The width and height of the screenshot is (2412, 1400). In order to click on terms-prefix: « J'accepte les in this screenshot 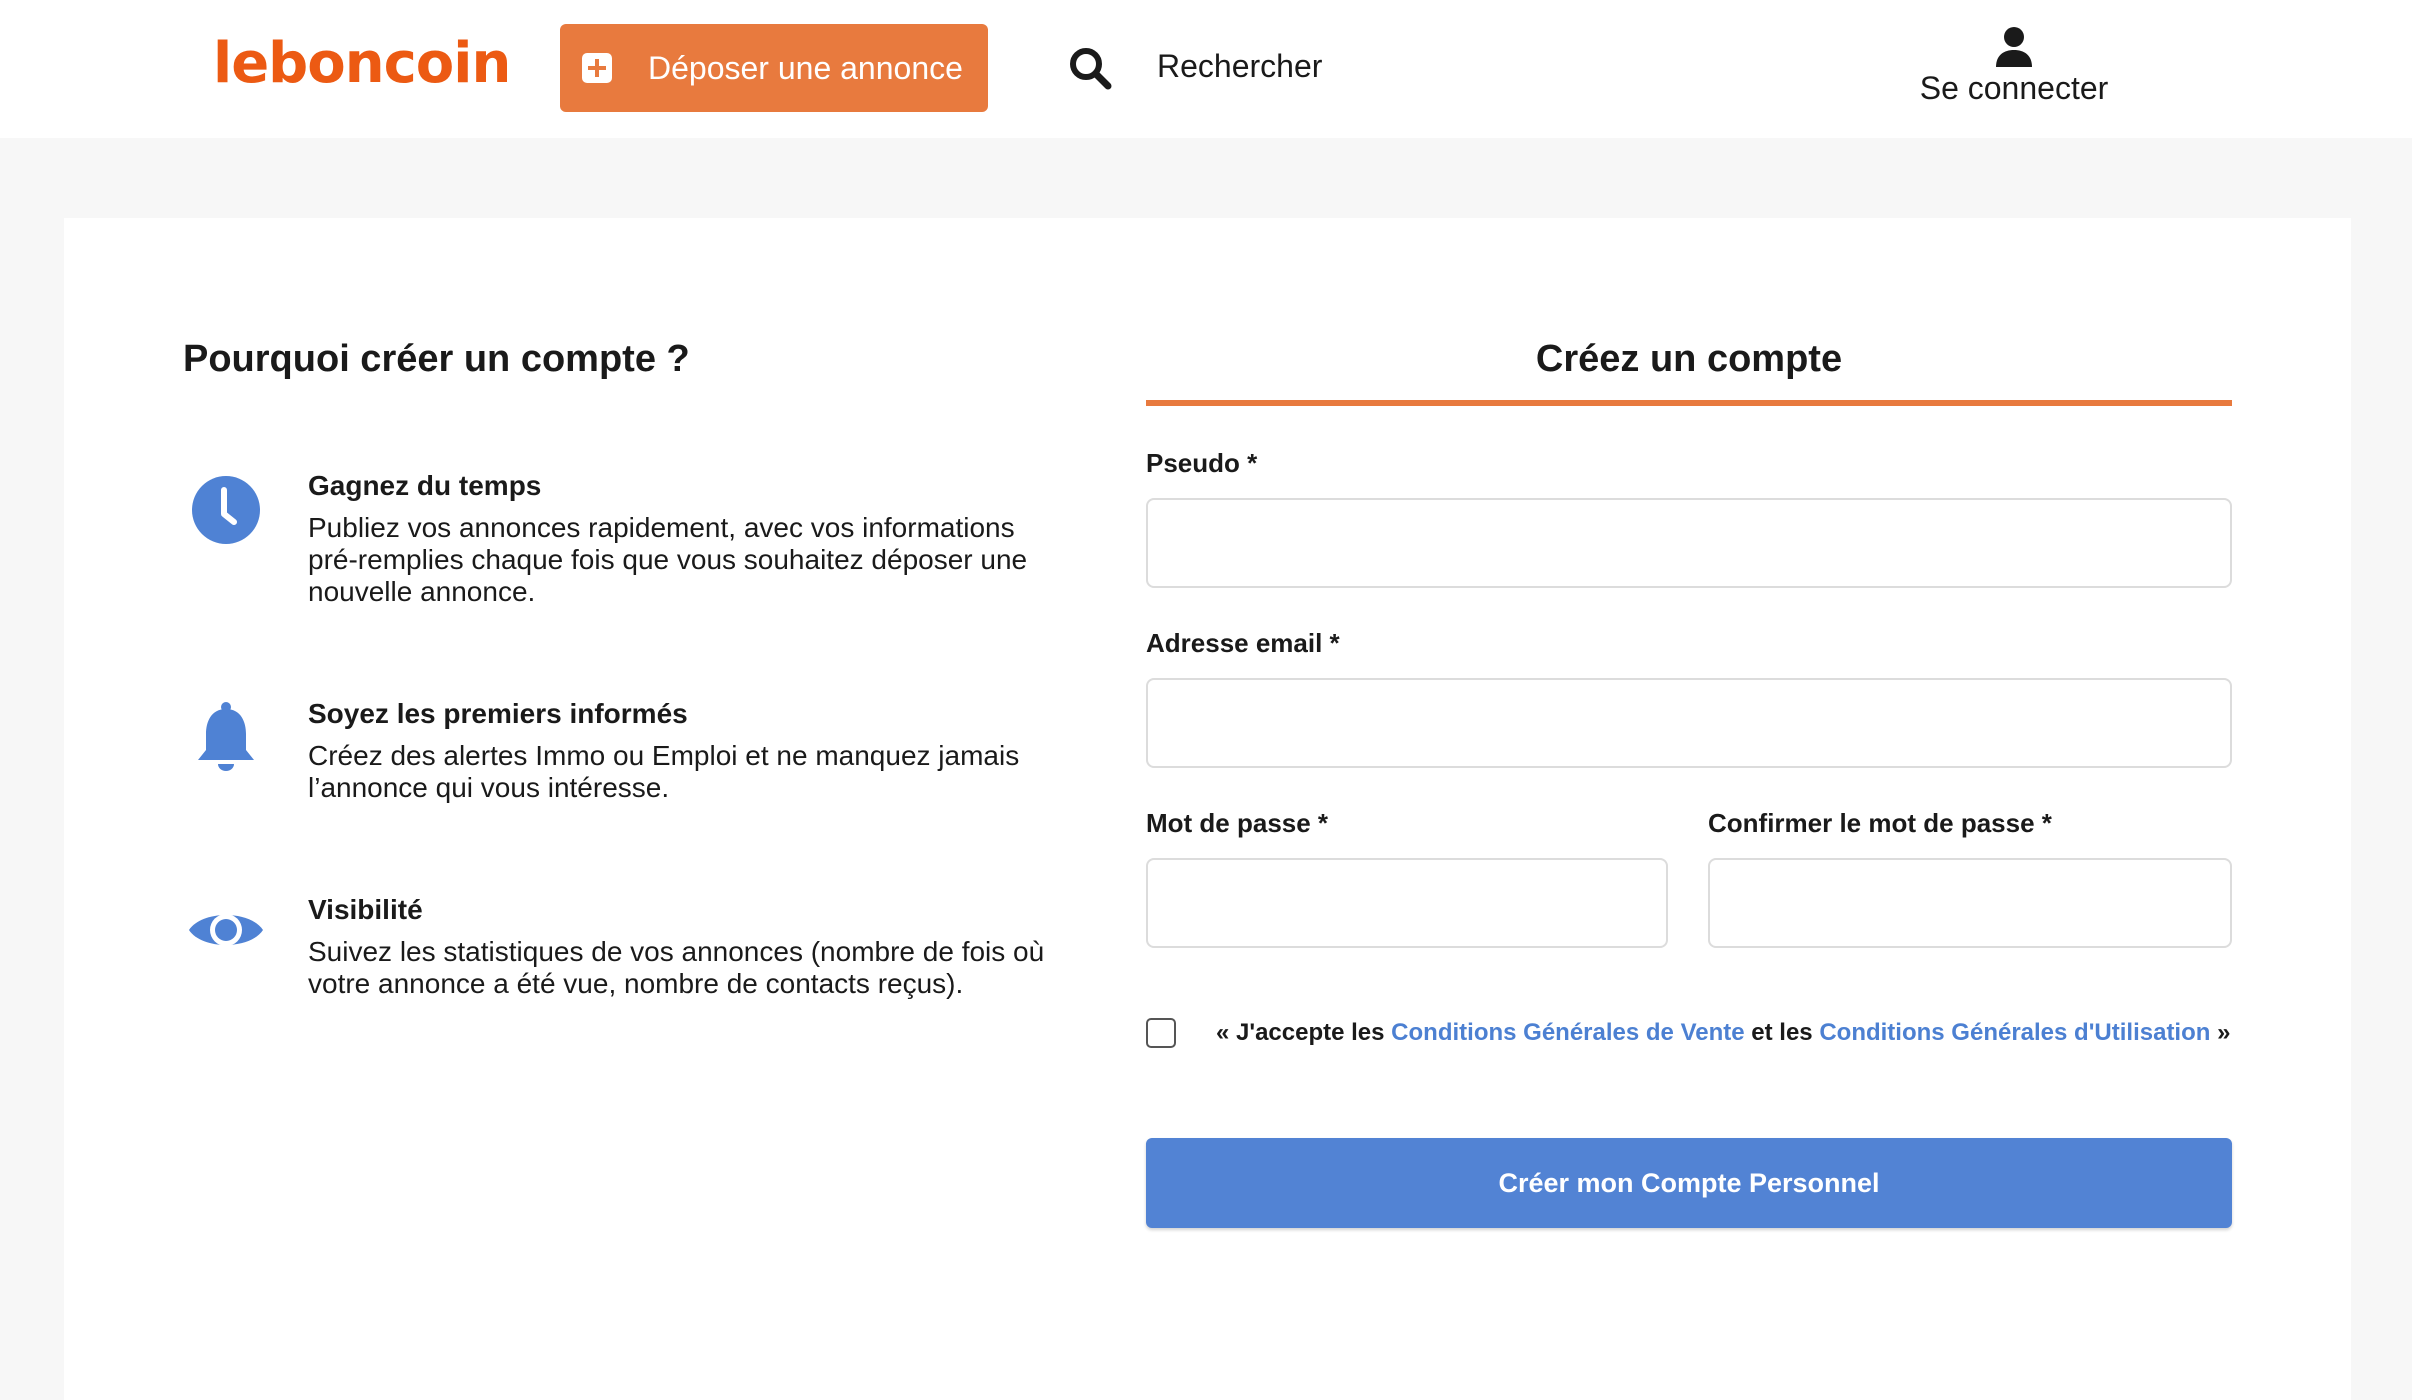, I will do `click(1304, 1032)`.